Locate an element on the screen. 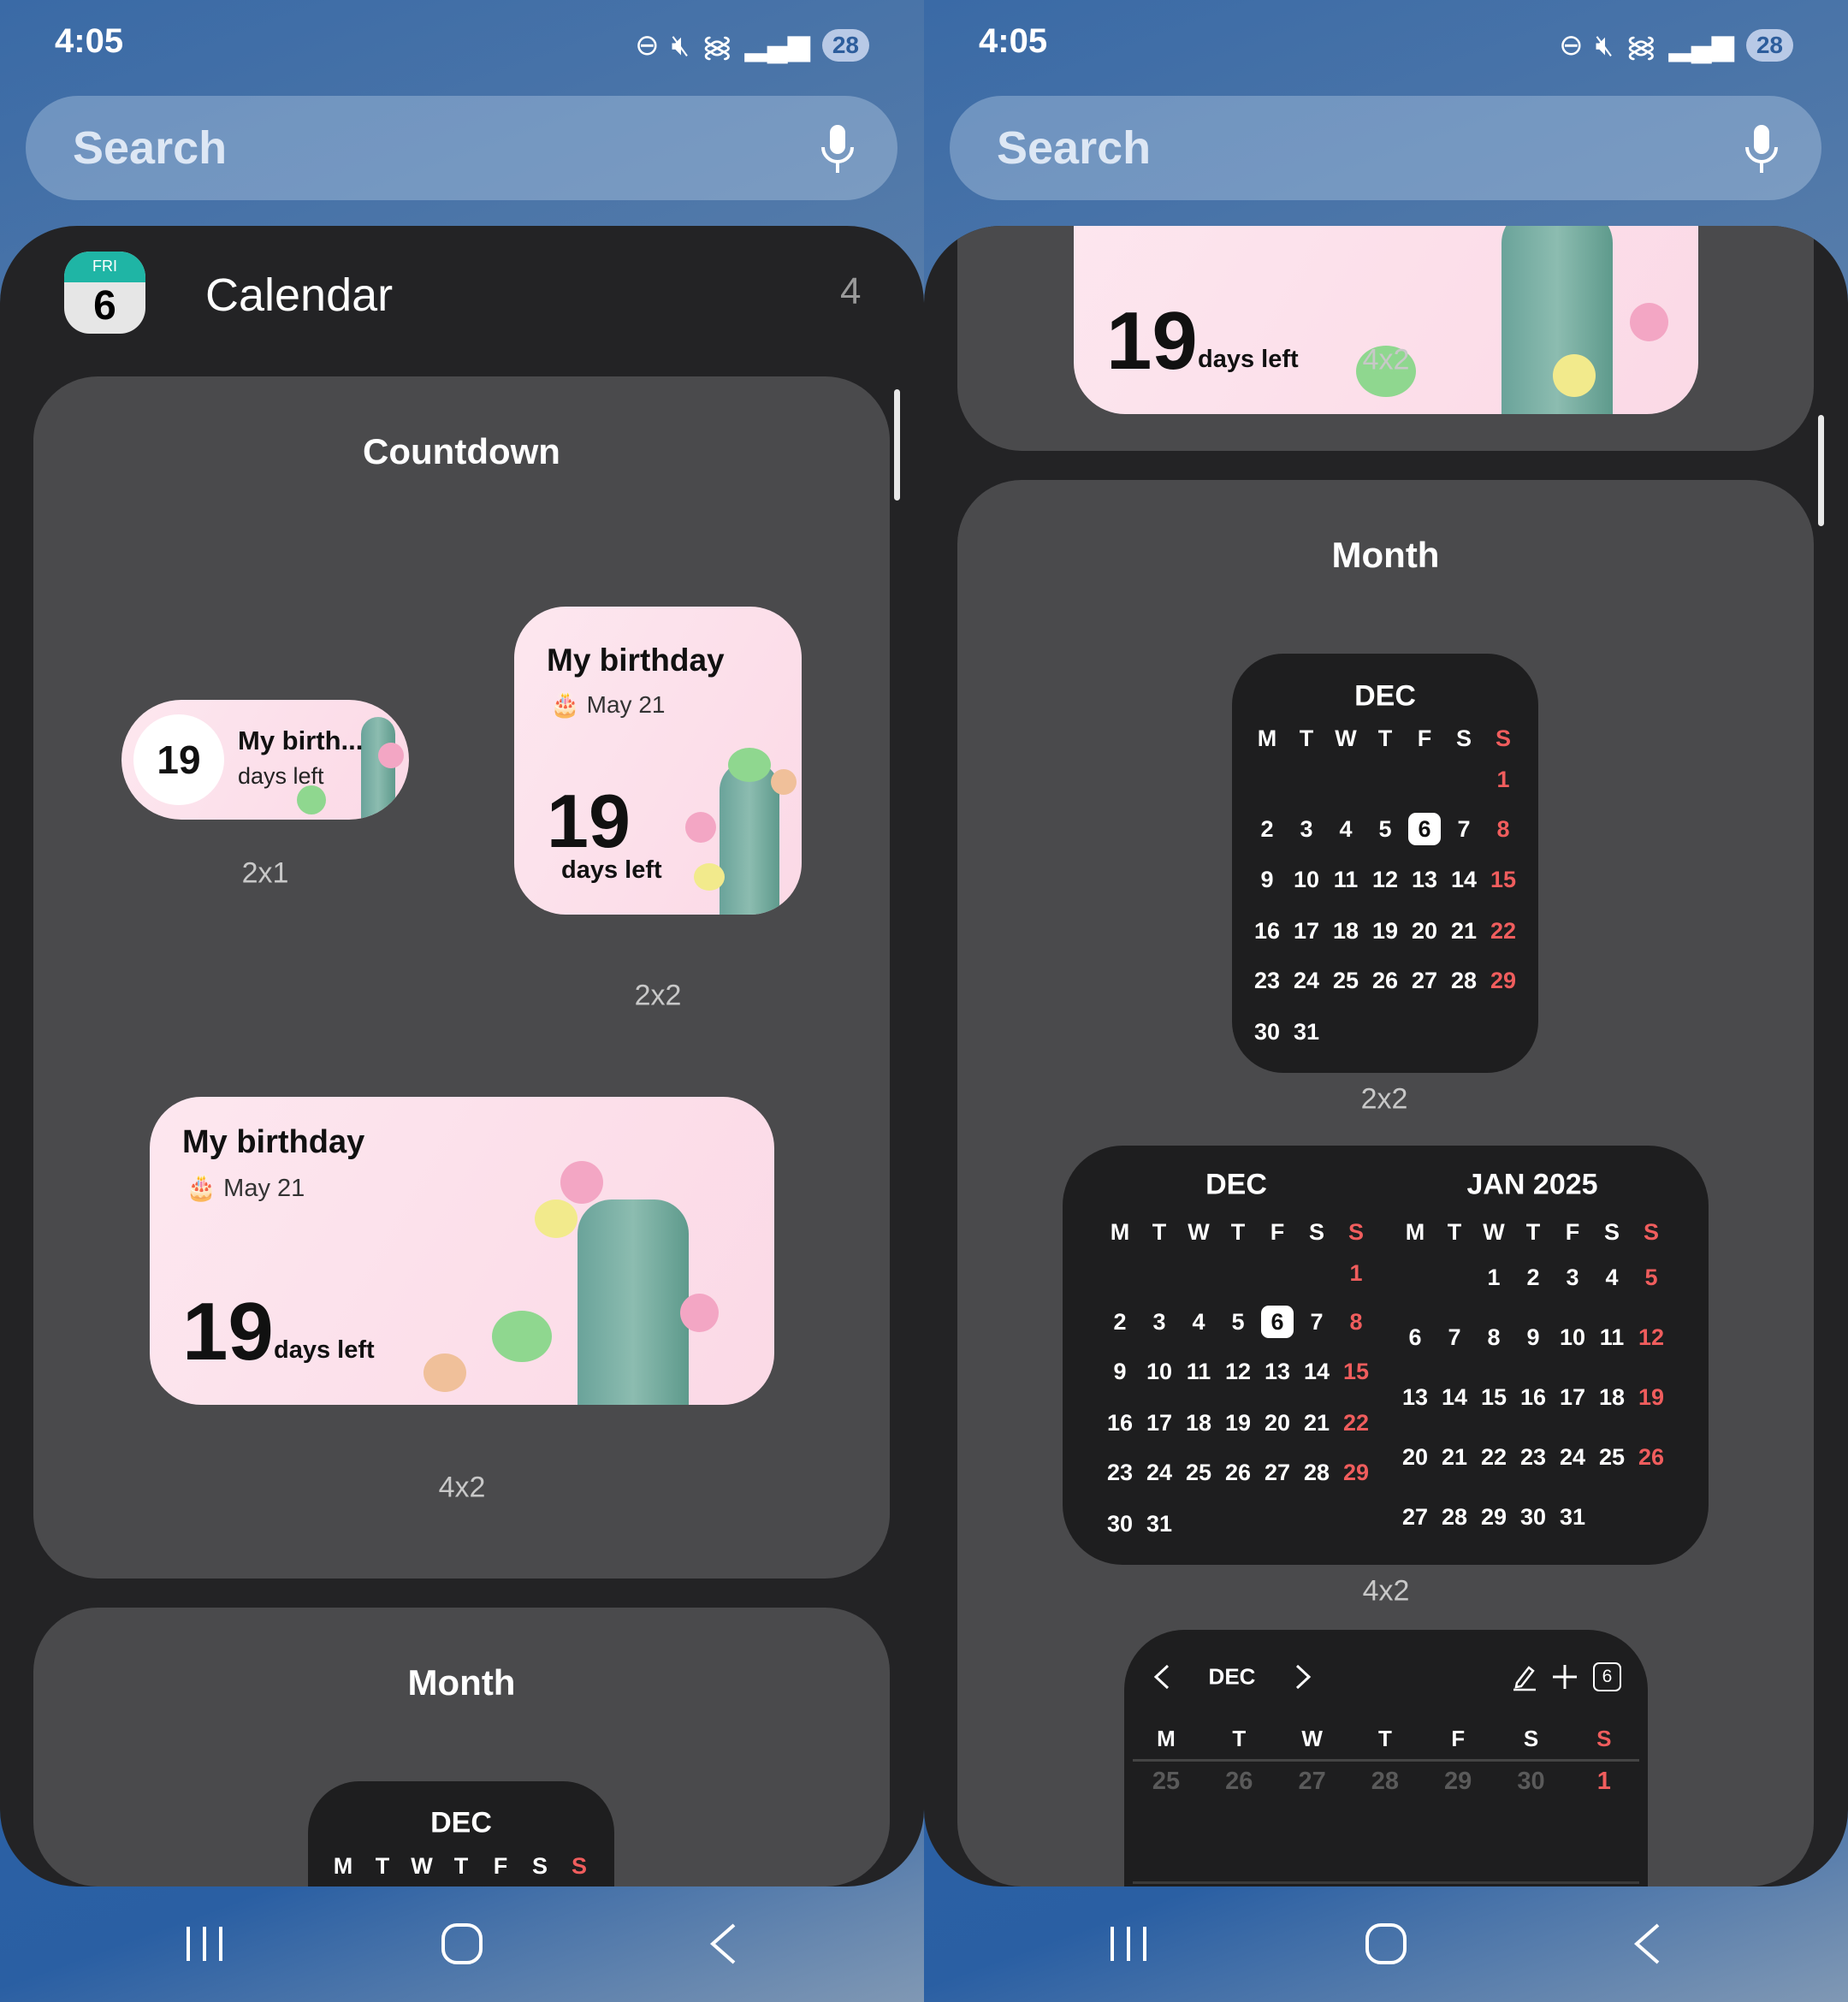 The width and height of the screenshot is (1848, 2002). calendar-day: 31 is located at coordinates (1572, 1517).